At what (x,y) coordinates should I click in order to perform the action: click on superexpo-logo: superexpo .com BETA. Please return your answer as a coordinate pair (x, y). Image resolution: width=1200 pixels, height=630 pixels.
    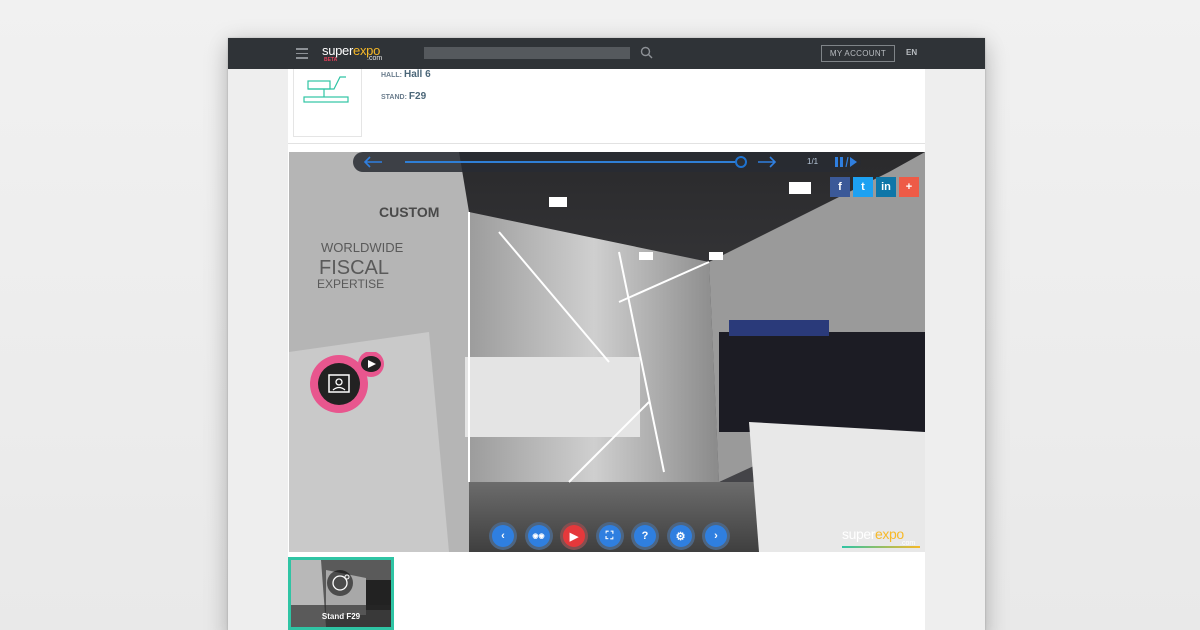
    Looking at the image, I should click on (357, 53).